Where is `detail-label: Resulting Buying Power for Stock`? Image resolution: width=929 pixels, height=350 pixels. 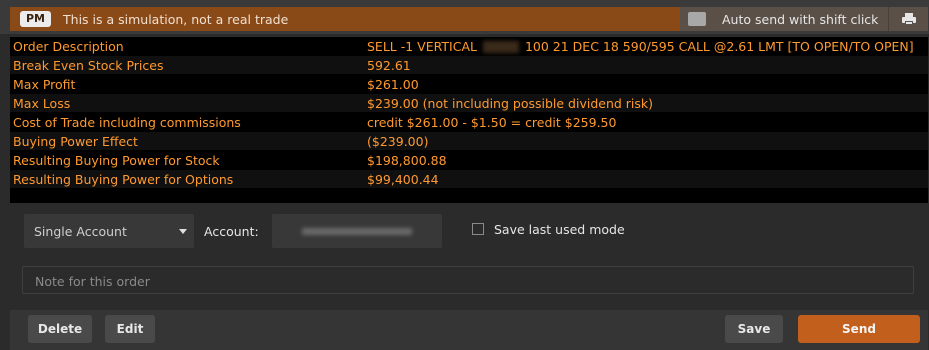
detail-label: Resulting Buying Power for Stock is located at coordinates (116, 160).